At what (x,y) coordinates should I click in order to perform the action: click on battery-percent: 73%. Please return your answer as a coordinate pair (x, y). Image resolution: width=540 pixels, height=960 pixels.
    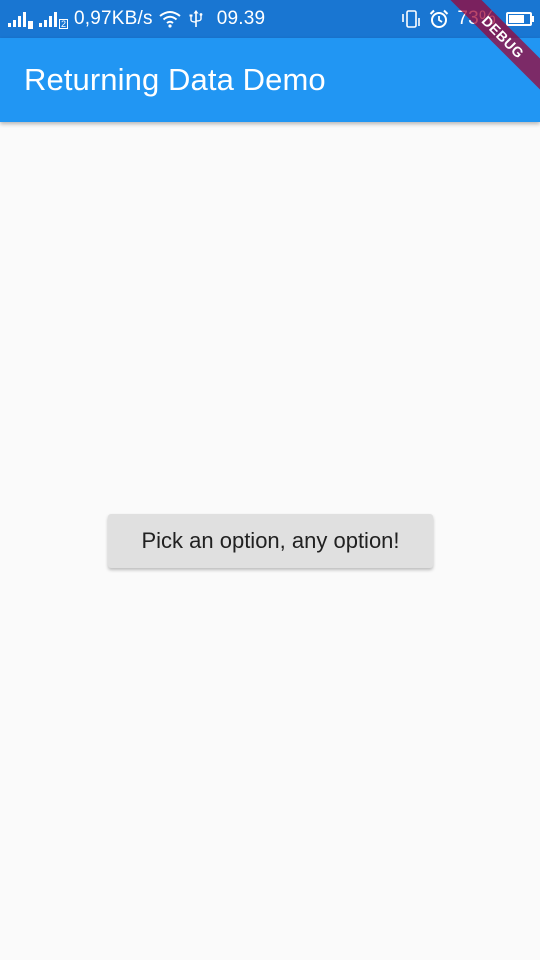
    Looking at the image, I should click on (476, 18).